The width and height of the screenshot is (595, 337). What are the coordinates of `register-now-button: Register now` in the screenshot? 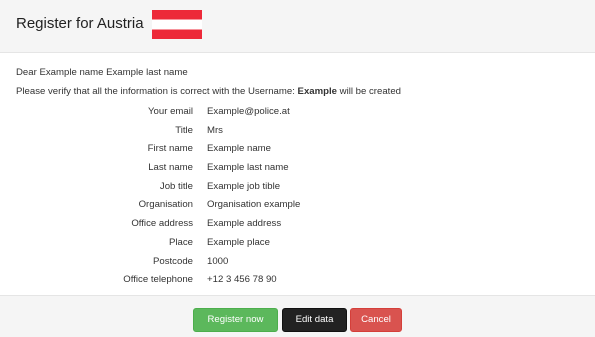 It's located at (235, 320).